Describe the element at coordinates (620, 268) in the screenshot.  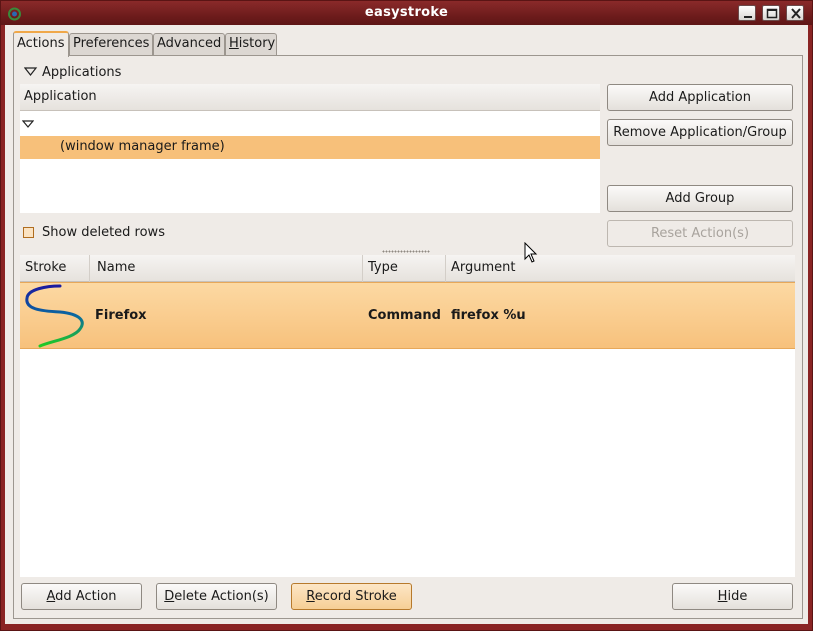
I see `column-header-argument: Argument` at that location.